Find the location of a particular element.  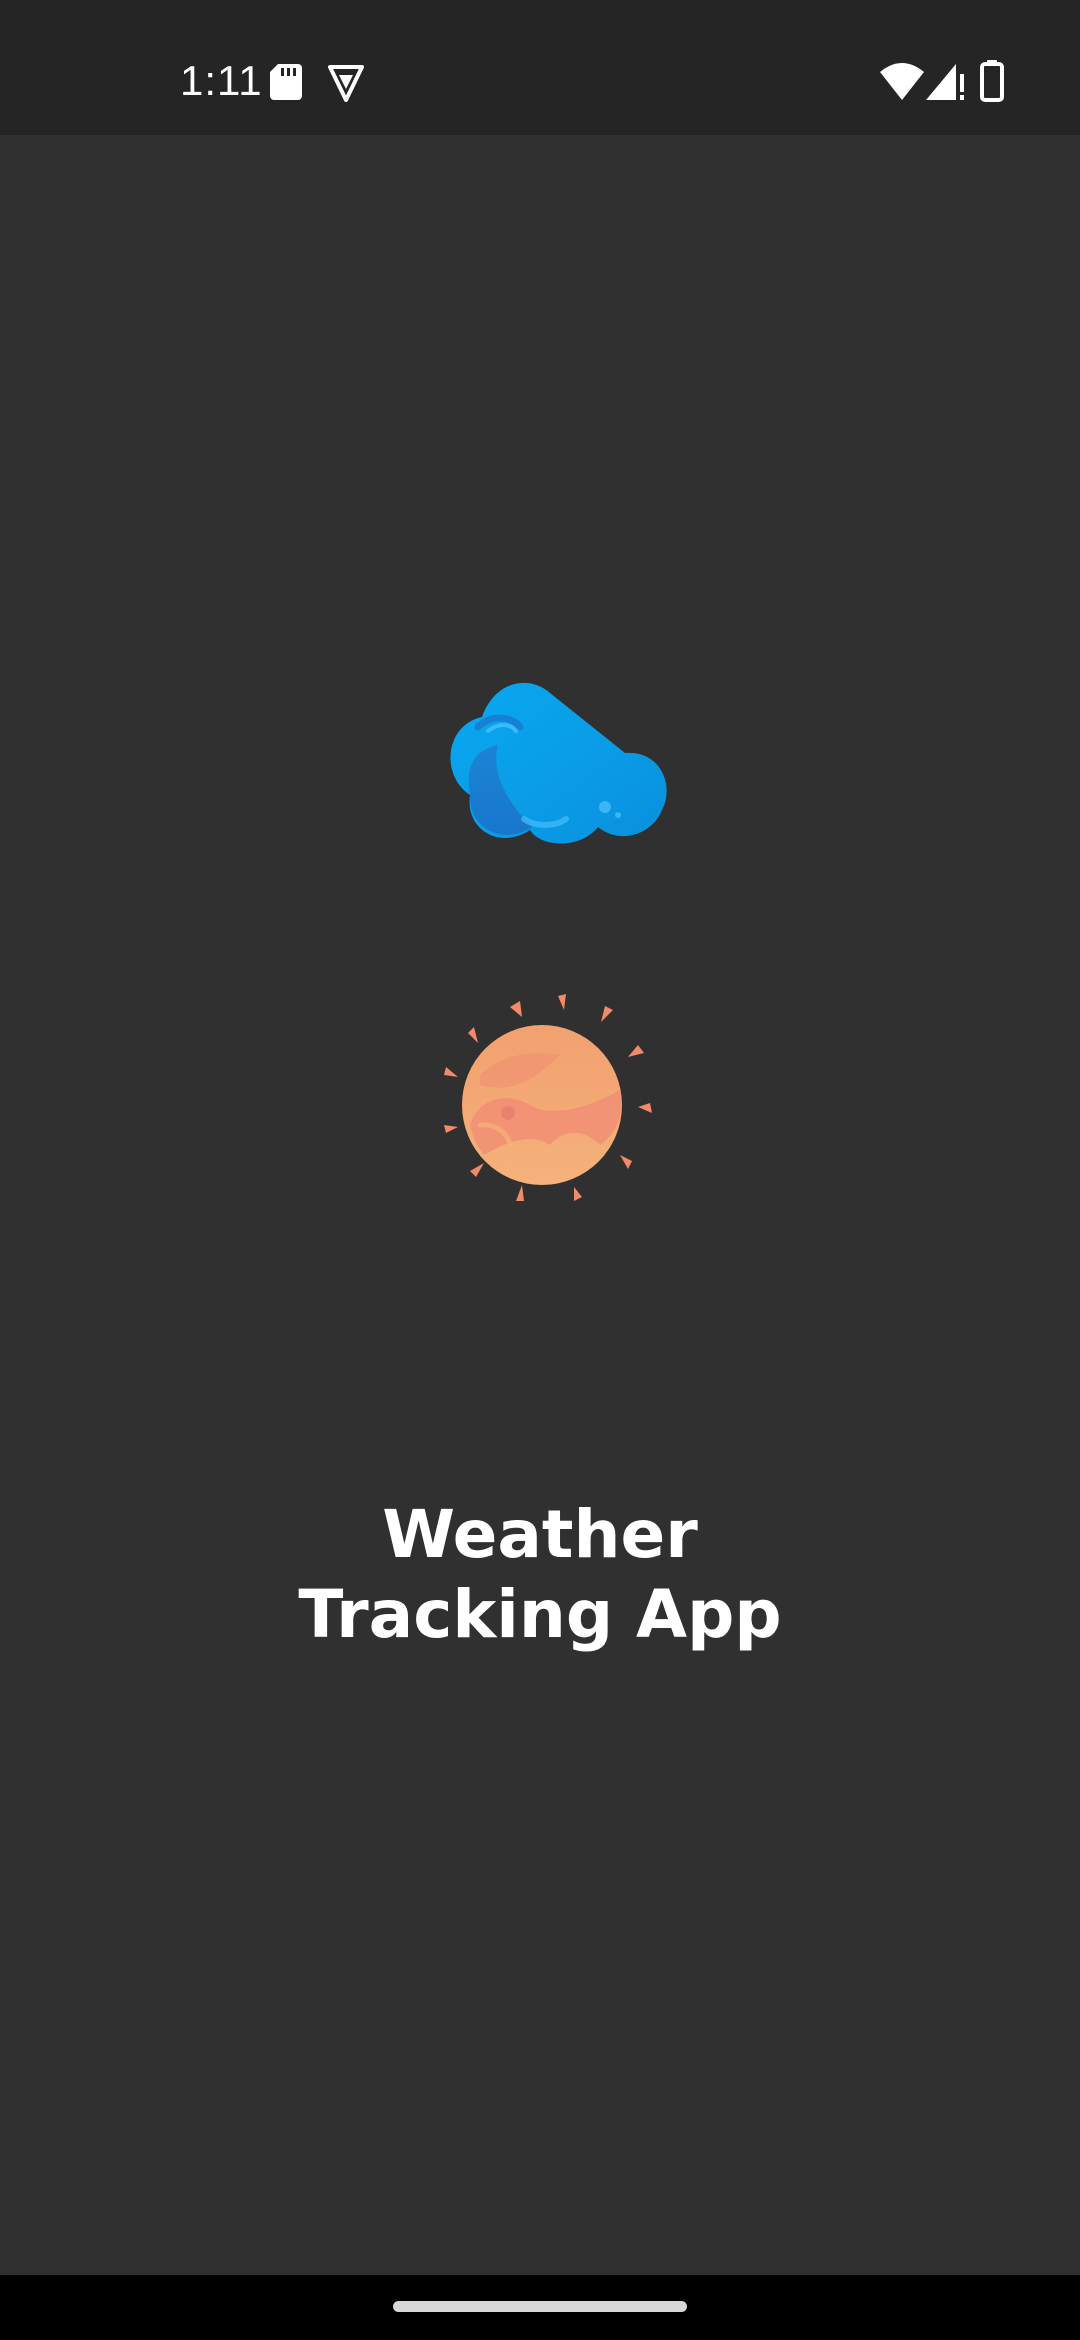

status-time: 1:11 is located at coordinates (221, 80).